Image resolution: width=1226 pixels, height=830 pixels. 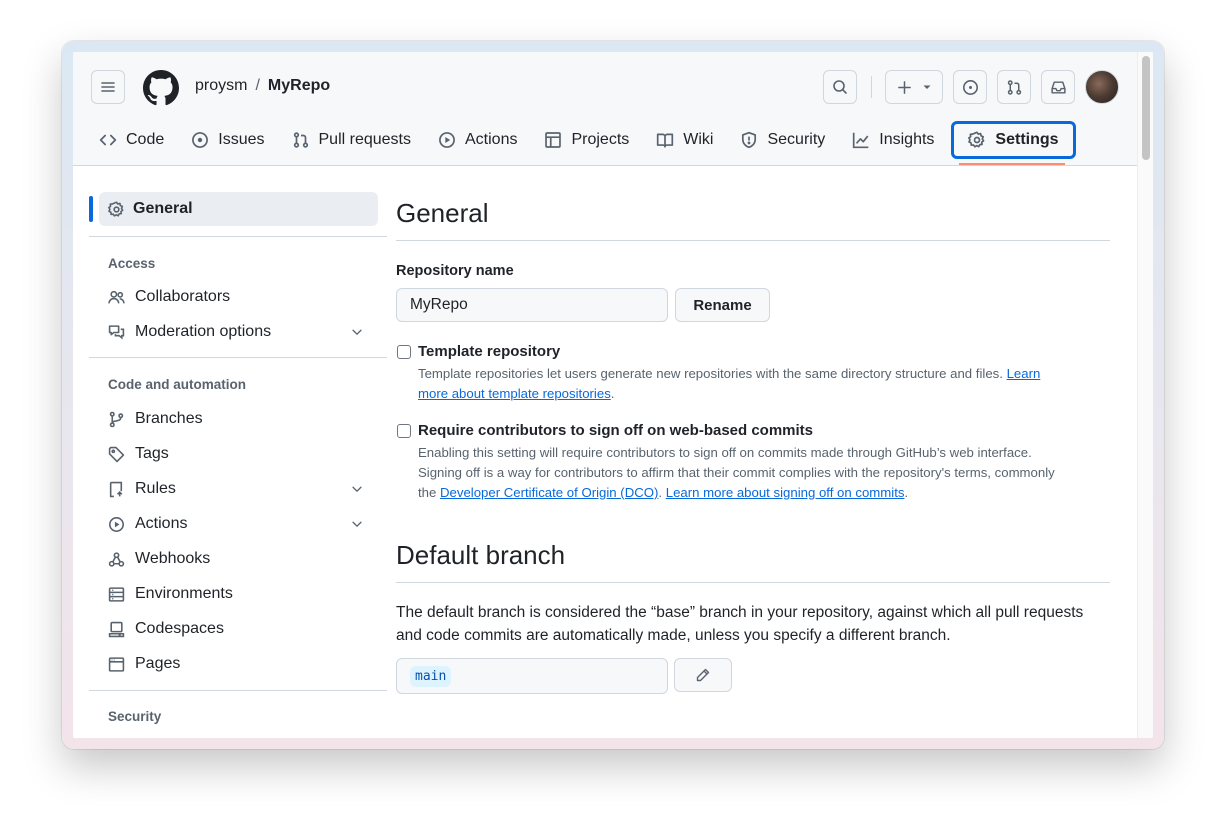 I want to click on sidebar-item-webhooks: Webhooks, so click(x=243, y=559).